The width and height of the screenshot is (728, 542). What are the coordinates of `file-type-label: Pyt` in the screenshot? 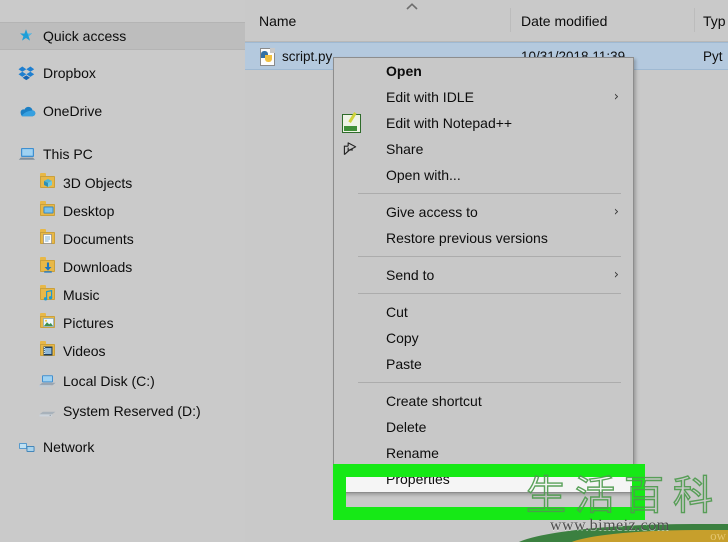 It's located at (713, 56).